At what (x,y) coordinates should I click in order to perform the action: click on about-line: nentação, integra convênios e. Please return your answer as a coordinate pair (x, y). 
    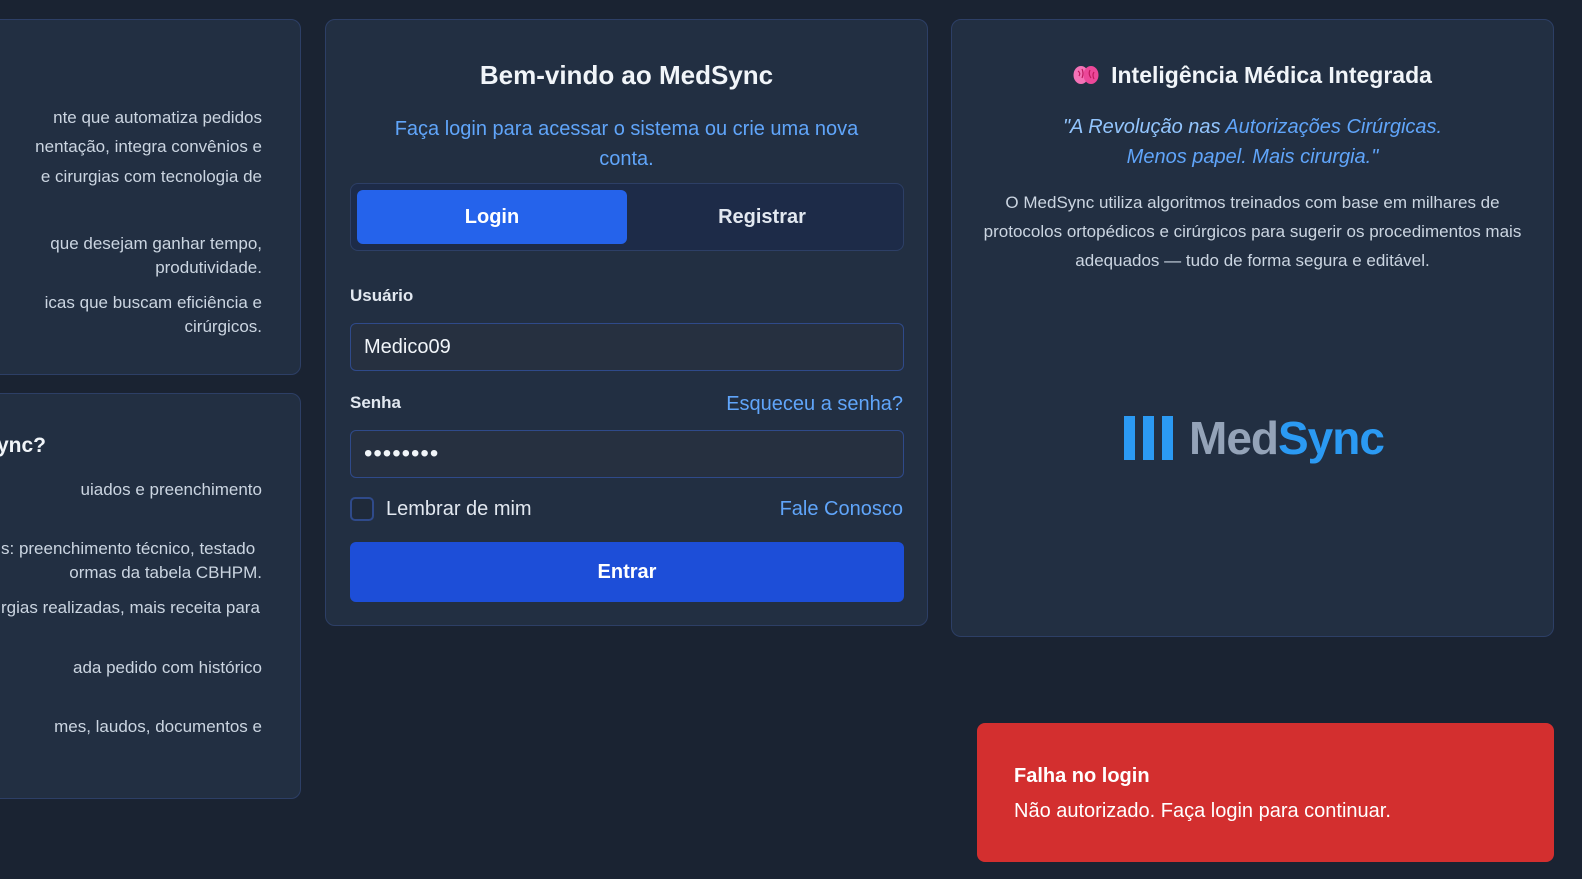
    Looking at the image, I should click on (148, 146).